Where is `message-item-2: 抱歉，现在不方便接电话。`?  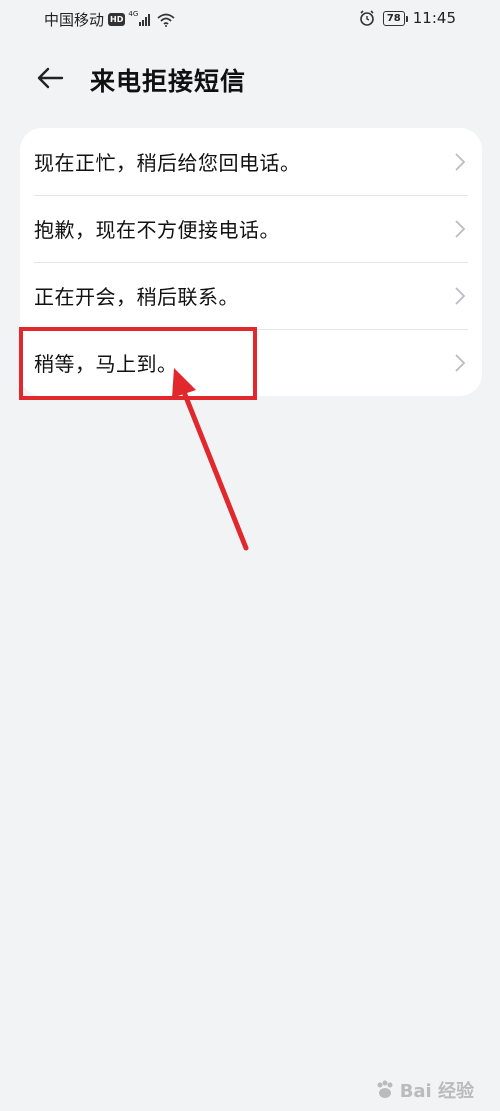 message-item-2: 抱歉，现在不方便接电话。 is located at coordinates (251, 228).